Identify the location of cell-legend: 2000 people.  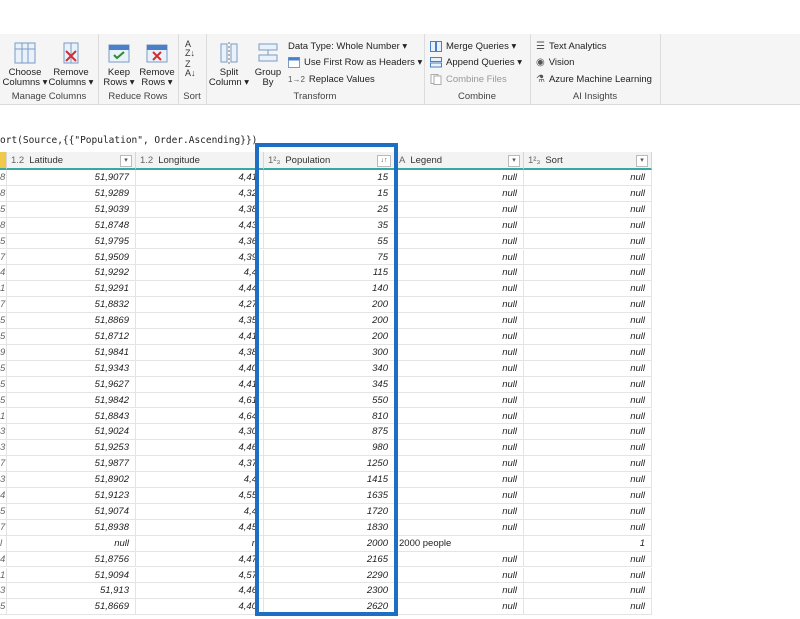
(459, 543).